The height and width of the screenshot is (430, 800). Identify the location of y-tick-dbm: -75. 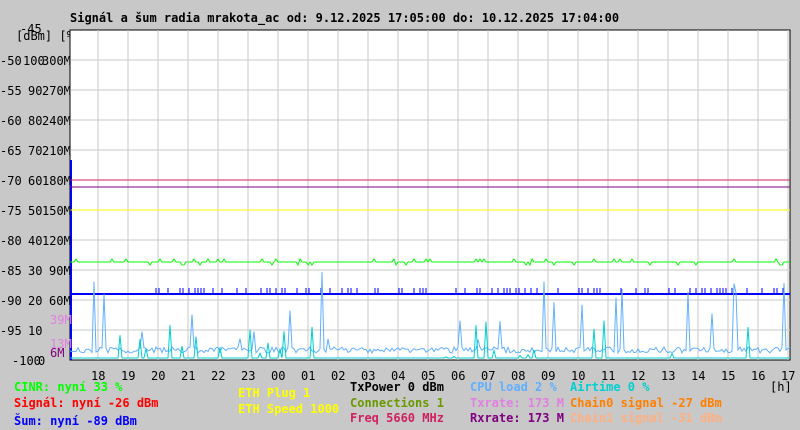
(11, 211).